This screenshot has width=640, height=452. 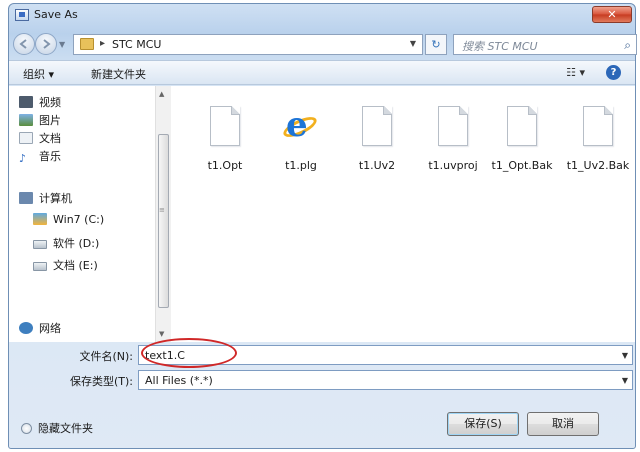 I want to click on system-drive-icon, so click(x=40, y=219).